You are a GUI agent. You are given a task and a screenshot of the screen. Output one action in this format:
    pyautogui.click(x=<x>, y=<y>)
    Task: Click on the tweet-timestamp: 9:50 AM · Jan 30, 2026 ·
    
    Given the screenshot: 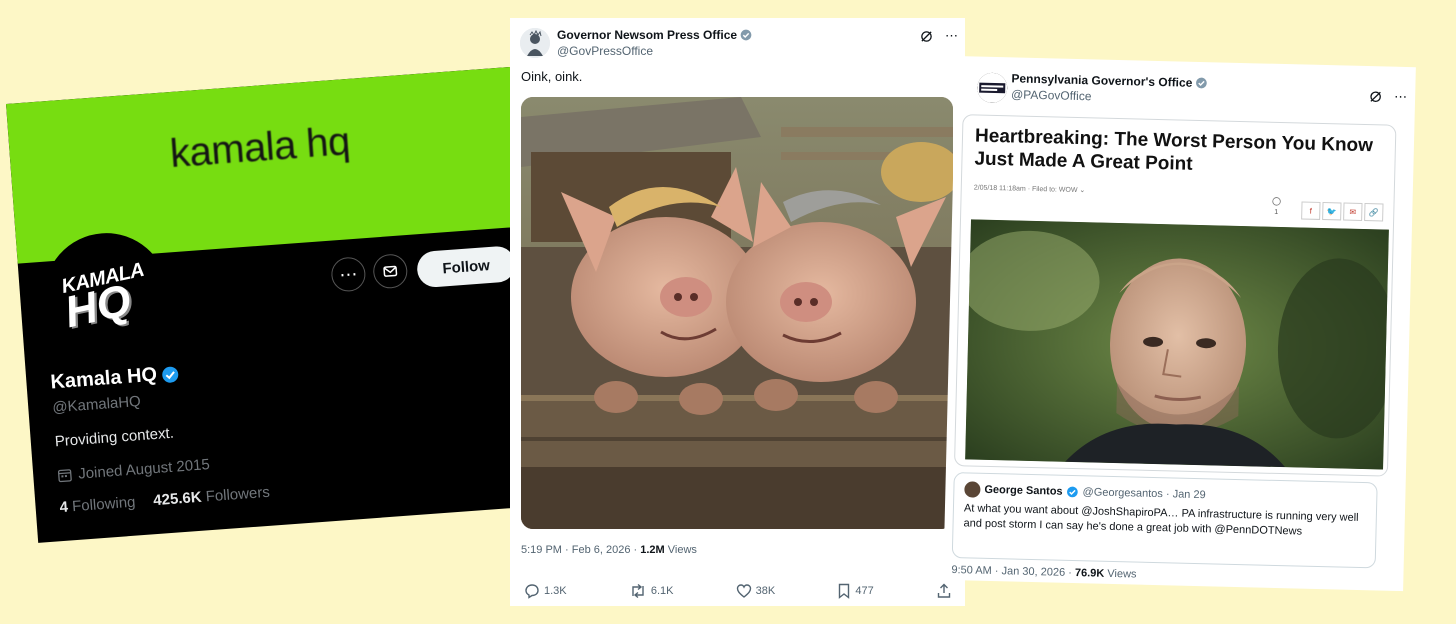 What is the action you would take?
    pyautogui.click(x=1013, y=571)
    